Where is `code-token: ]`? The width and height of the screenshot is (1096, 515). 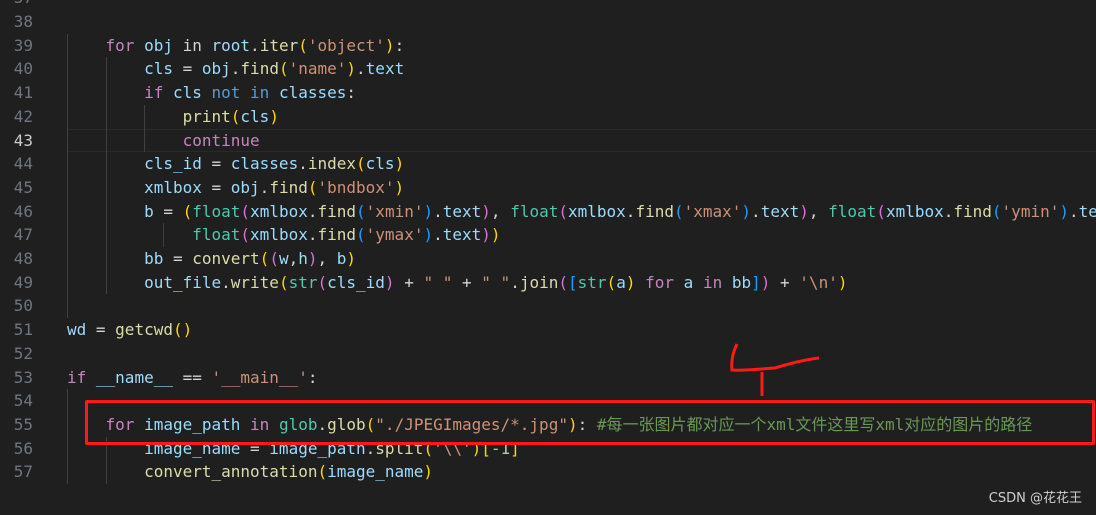 code-token: ] is located at coordinates (756, 282).